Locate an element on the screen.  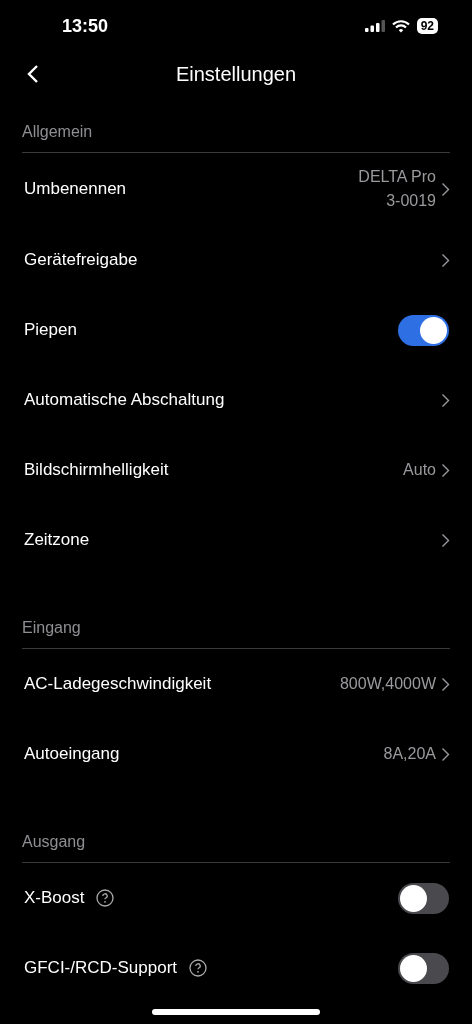
page-title: Einstellungen is located at coordinates (236, 74).